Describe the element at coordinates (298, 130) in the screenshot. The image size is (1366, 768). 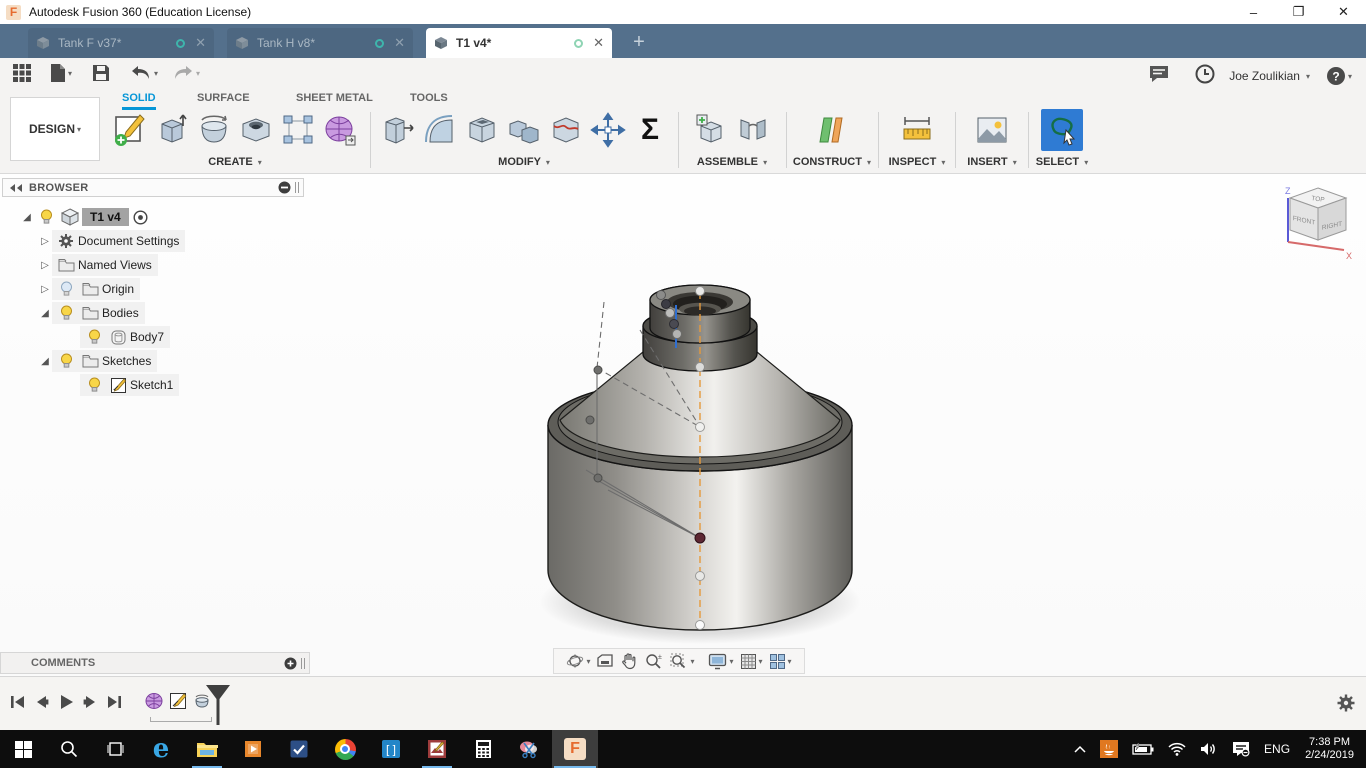
I see `rectangular-pattern-button` at that location.